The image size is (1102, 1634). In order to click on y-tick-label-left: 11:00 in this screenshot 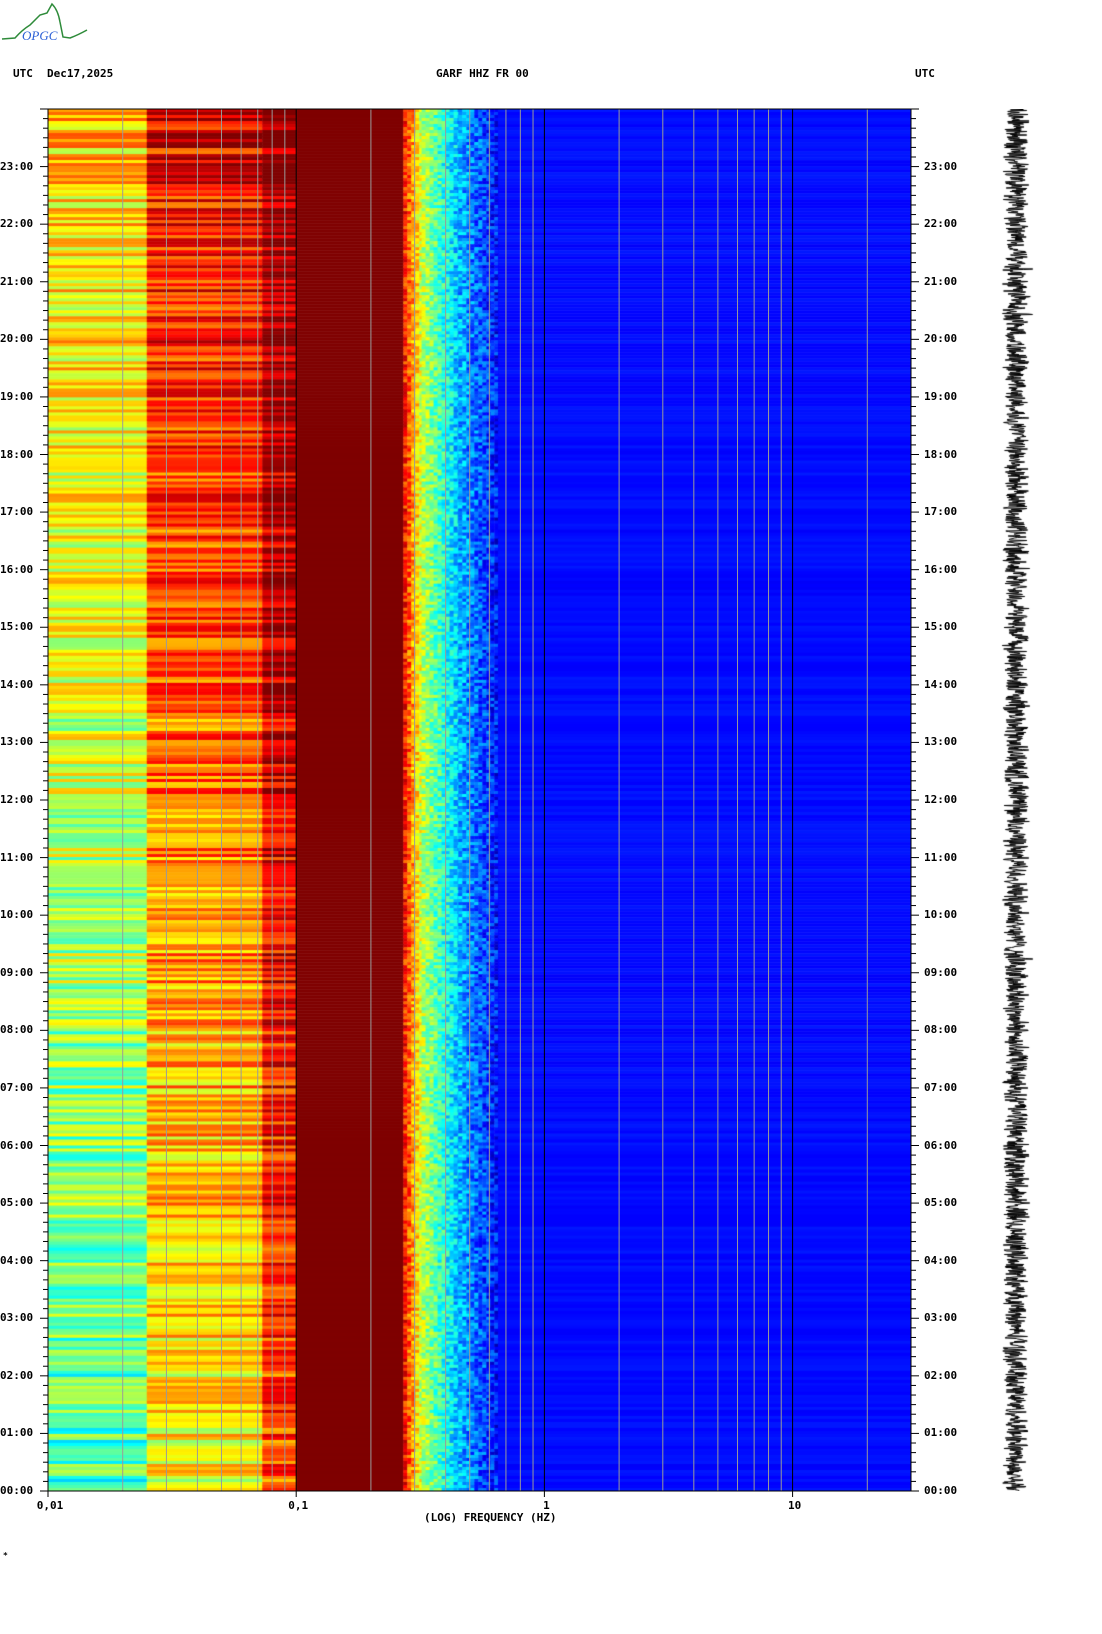, I will do `click(17, 857)`.